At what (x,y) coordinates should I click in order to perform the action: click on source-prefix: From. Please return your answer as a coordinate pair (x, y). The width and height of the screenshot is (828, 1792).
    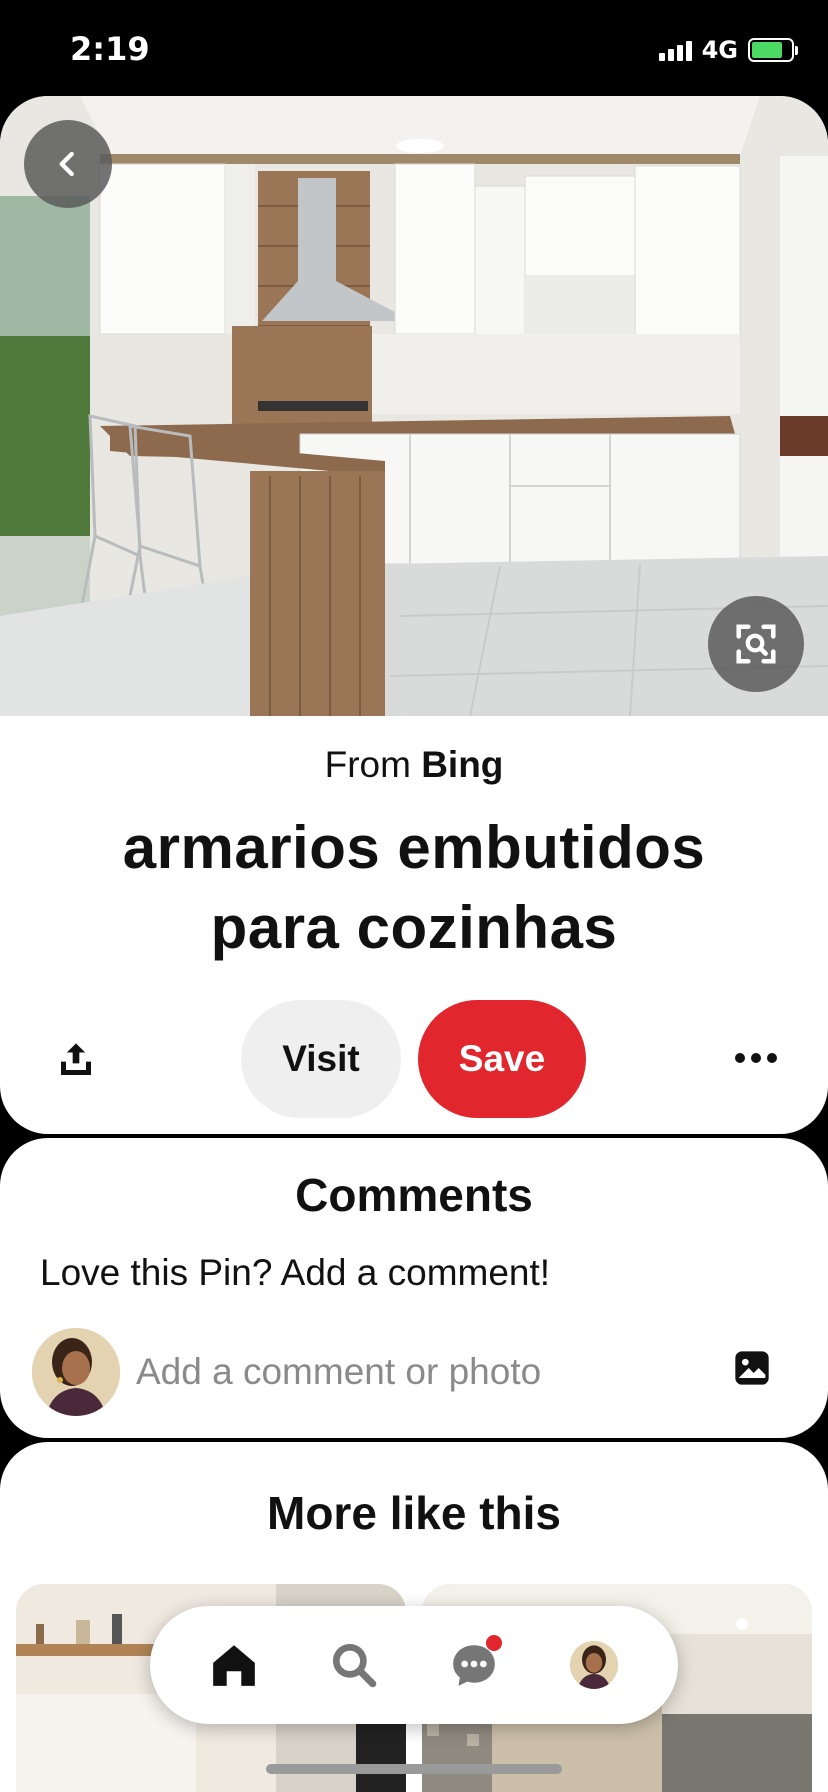
    Looking at the image, I should click on (367, 764).